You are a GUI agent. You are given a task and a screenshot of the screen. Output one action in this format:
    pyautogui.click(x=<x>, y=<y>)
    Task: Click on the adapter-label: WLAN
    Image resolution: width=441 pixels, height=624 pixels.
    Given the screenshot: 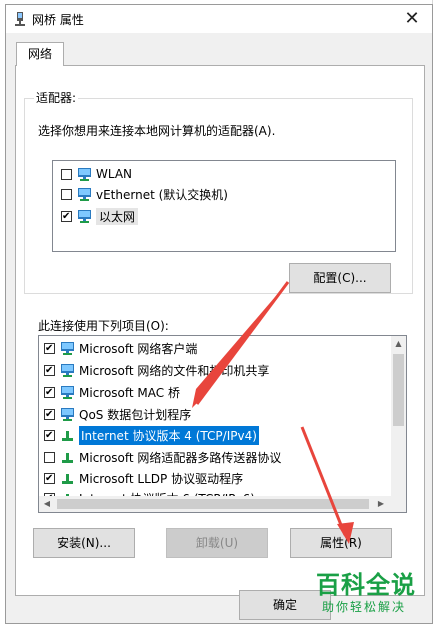 What is the action you would take?
    pyautogui.click(x=114, y=174)
    